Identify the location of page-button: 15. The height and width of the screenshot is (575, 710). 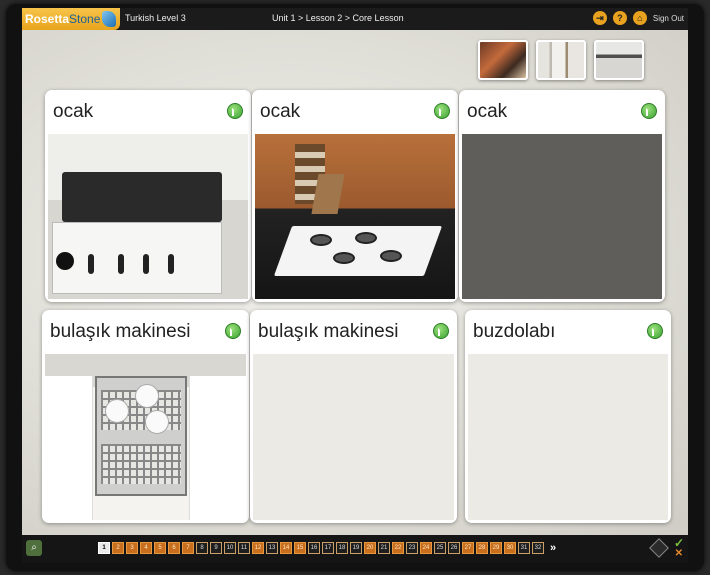
(300, 548).